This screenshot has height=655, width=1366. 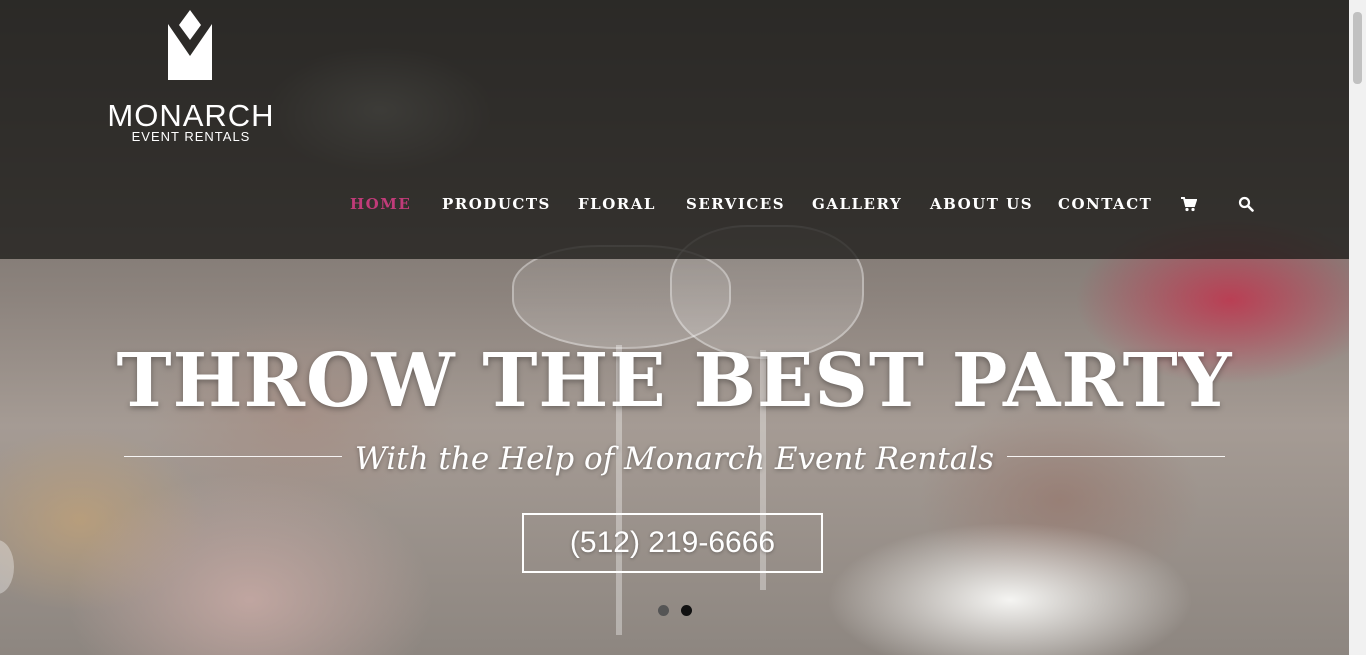 I want to click on site-logo: MONARCH EVENT RENTALS, so click(x=191, y=80).